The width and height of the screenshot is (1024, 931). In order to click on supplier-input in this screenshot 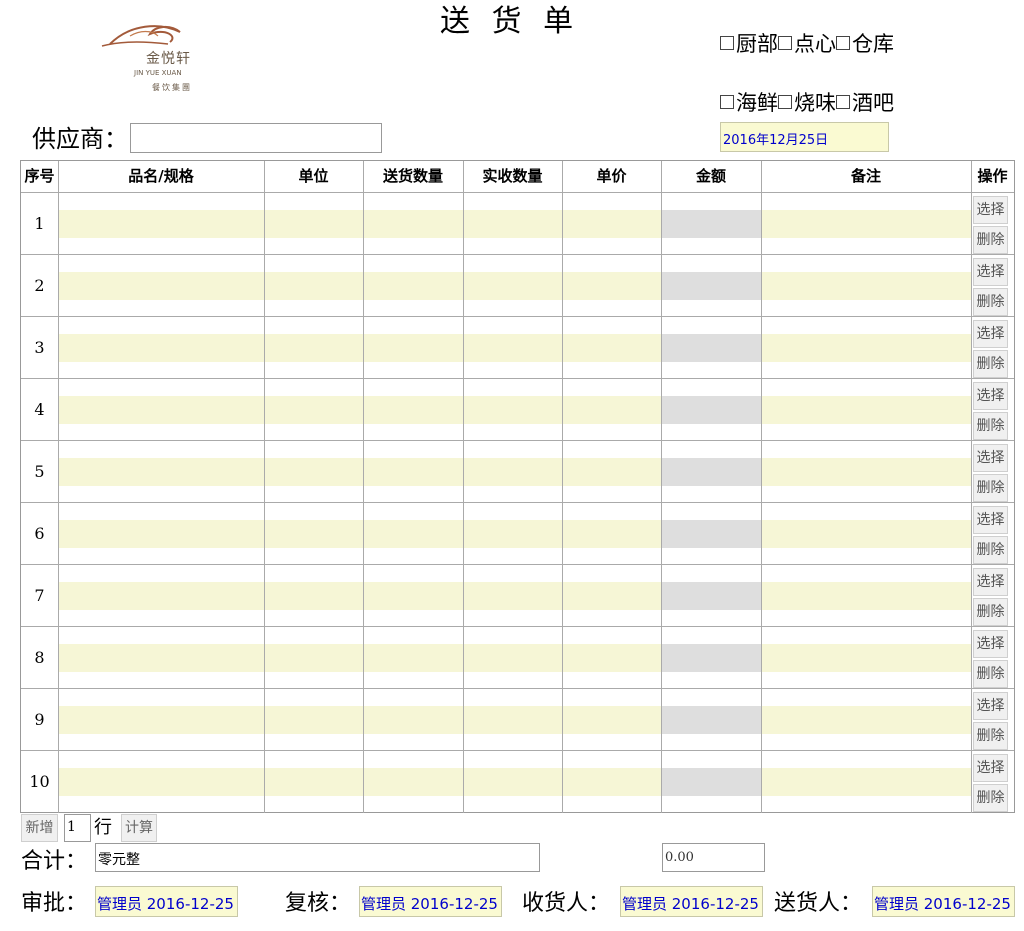, I will do `click(256, 138)`.